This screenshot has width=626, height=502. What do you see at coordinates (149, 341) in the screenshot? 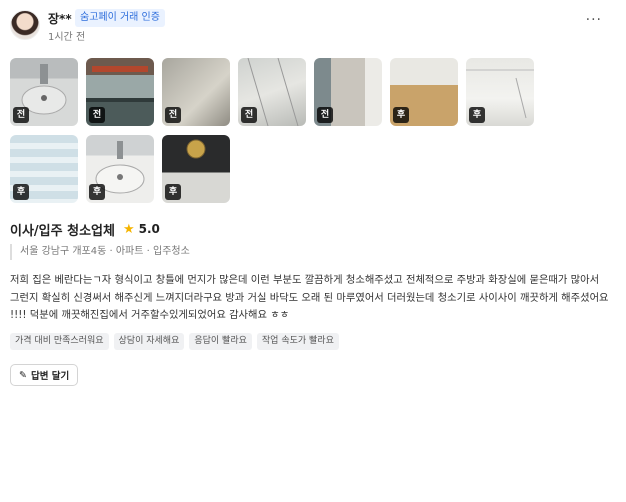
I see `review-tag: 상담이 자세해요` at bounding box center [149, 341].